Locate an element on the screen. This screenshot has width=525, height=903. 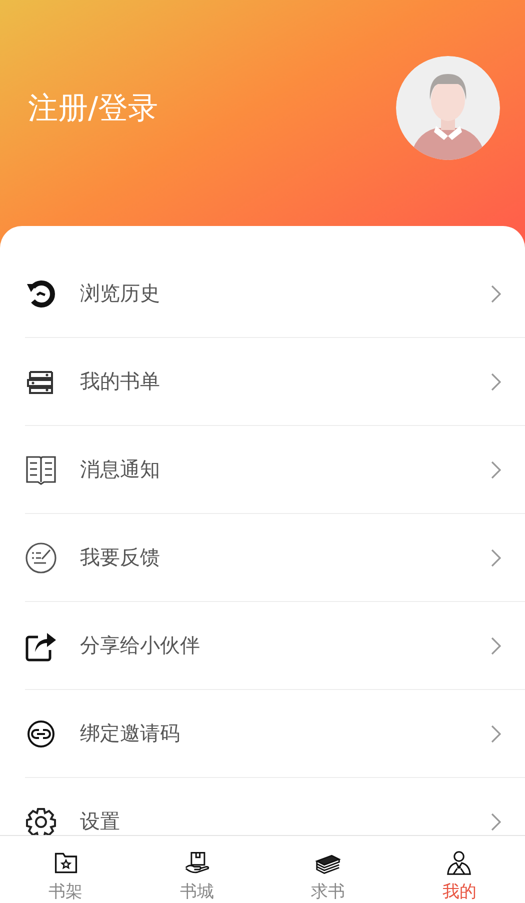
tab: 我的 is located at coordinates (459, 869).